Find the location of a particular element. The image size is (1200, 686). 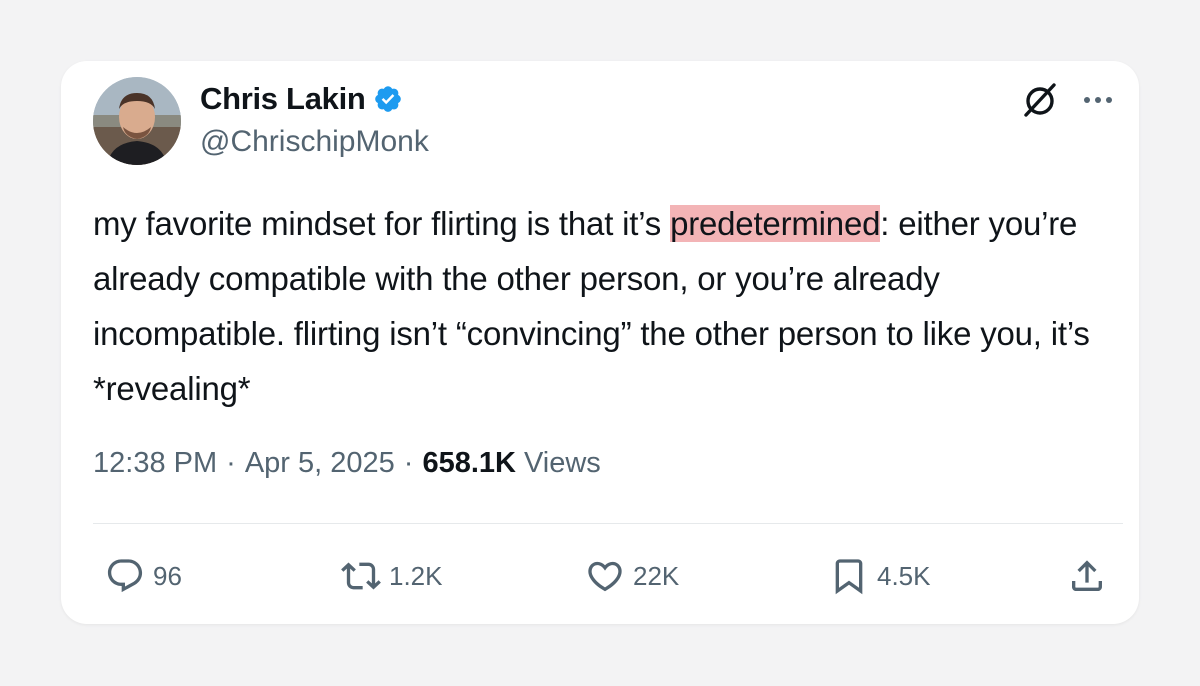

share-button is located at coordinates (1087, 576).